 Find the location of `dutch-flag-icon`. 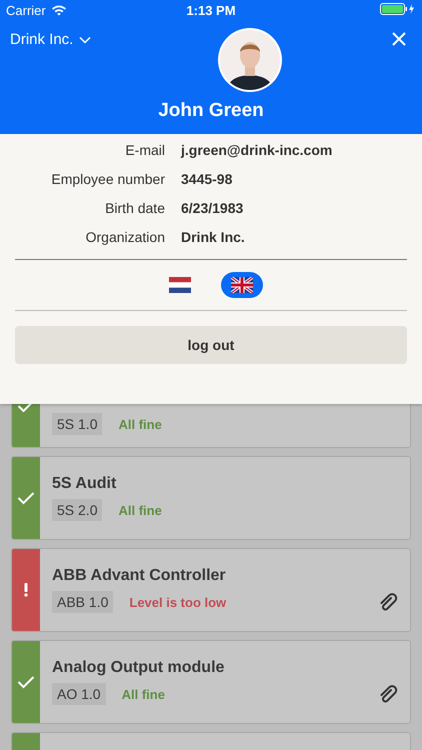

dutch-flag-icon is located at coordinates (180, 285).